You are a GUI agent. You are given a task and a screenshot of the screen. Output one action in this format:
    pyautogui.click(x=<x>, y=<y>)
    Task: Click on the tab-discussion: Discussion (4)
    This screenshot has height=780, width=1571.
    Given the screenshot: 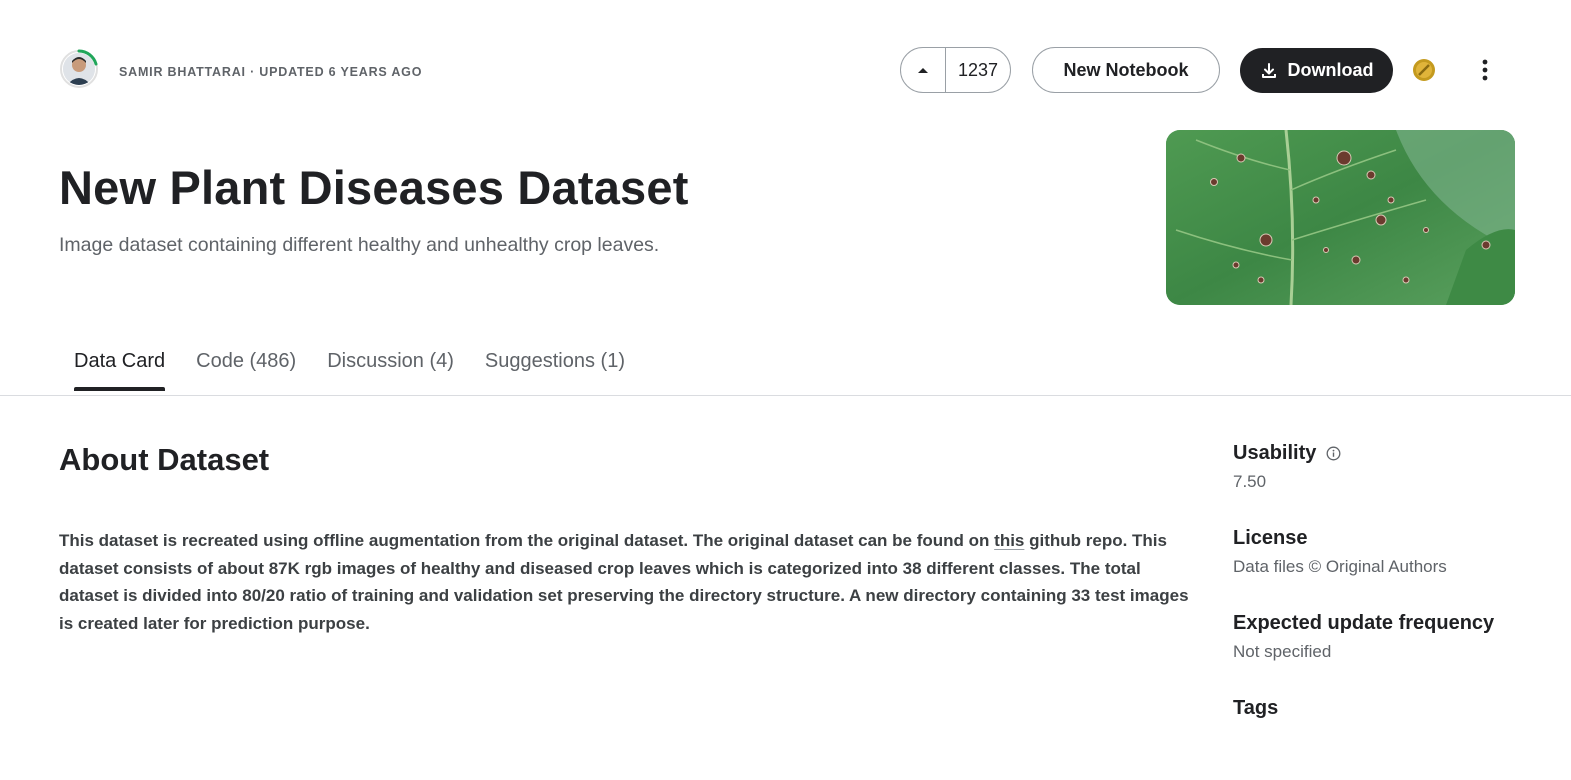 What is the action you would take?
    pyautogui.click(x=390, y=370)
    